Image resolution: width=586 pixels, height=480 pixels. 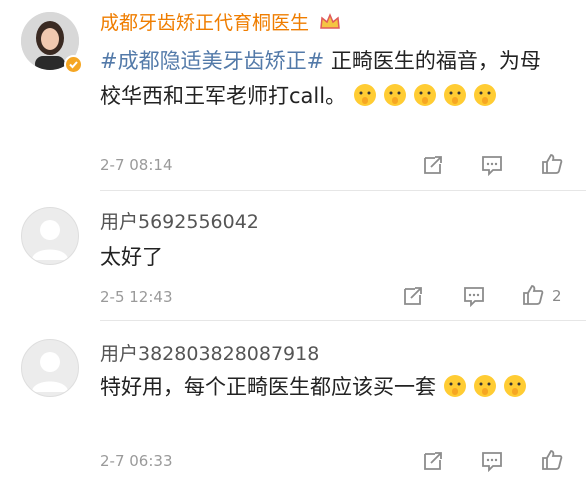 What do you see at coordinates (136, 297) in the screenshot?
I see `comment-time: 2-5 12:43` at bounding box center [136, 297].